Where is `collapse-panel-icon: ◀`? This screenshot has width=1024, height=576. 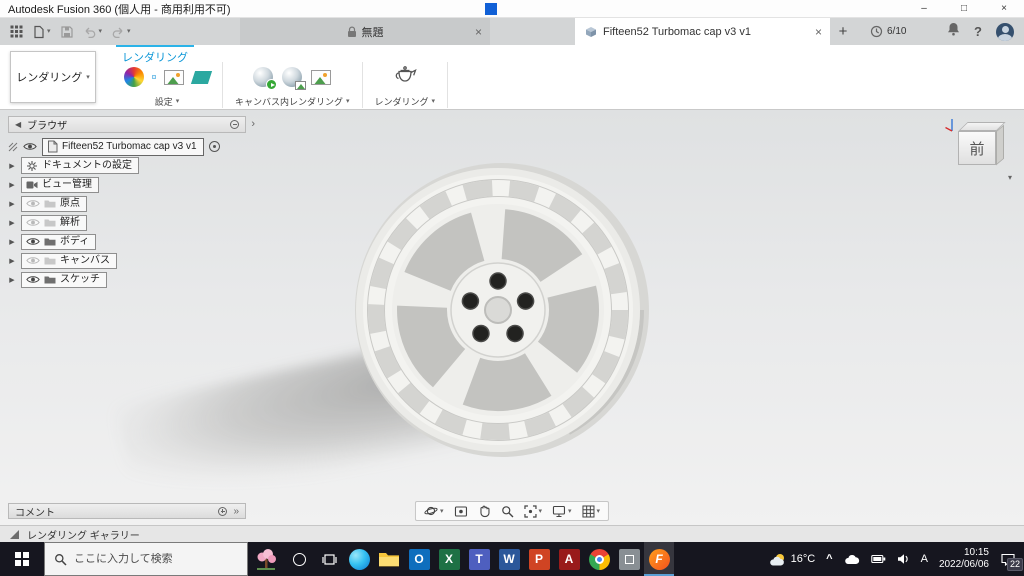 collapse-panel-icon: ◀ is located at coordinates (18, 124).